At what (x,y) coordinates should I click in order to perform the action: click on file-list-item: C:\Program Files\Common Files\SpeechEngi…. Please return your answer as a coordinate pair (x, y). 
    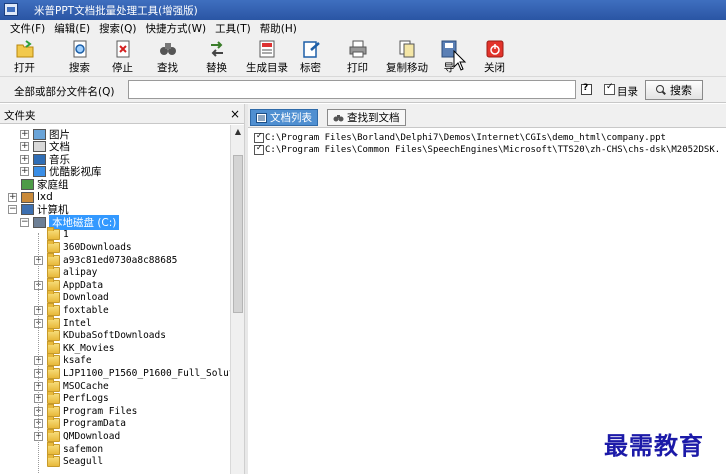
    Looking at the image, I should click on (487, 149).